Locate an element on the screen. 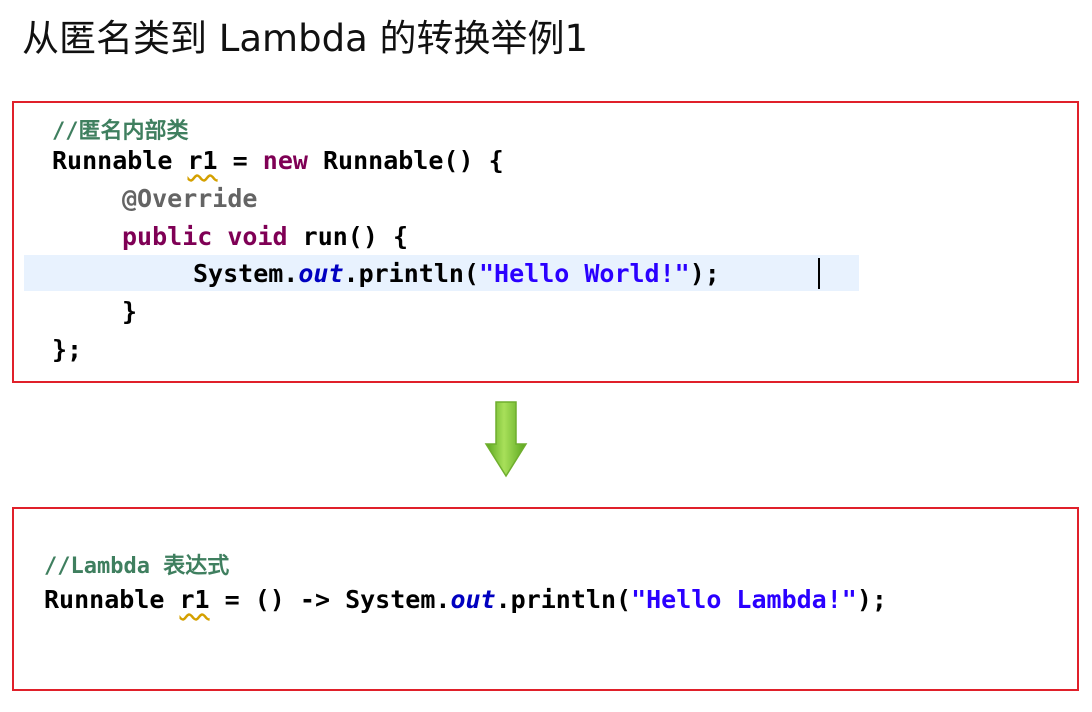 The image size is (1092, 712). code-comment: //Lambda 表达式 is located at coordinates (137, 566).